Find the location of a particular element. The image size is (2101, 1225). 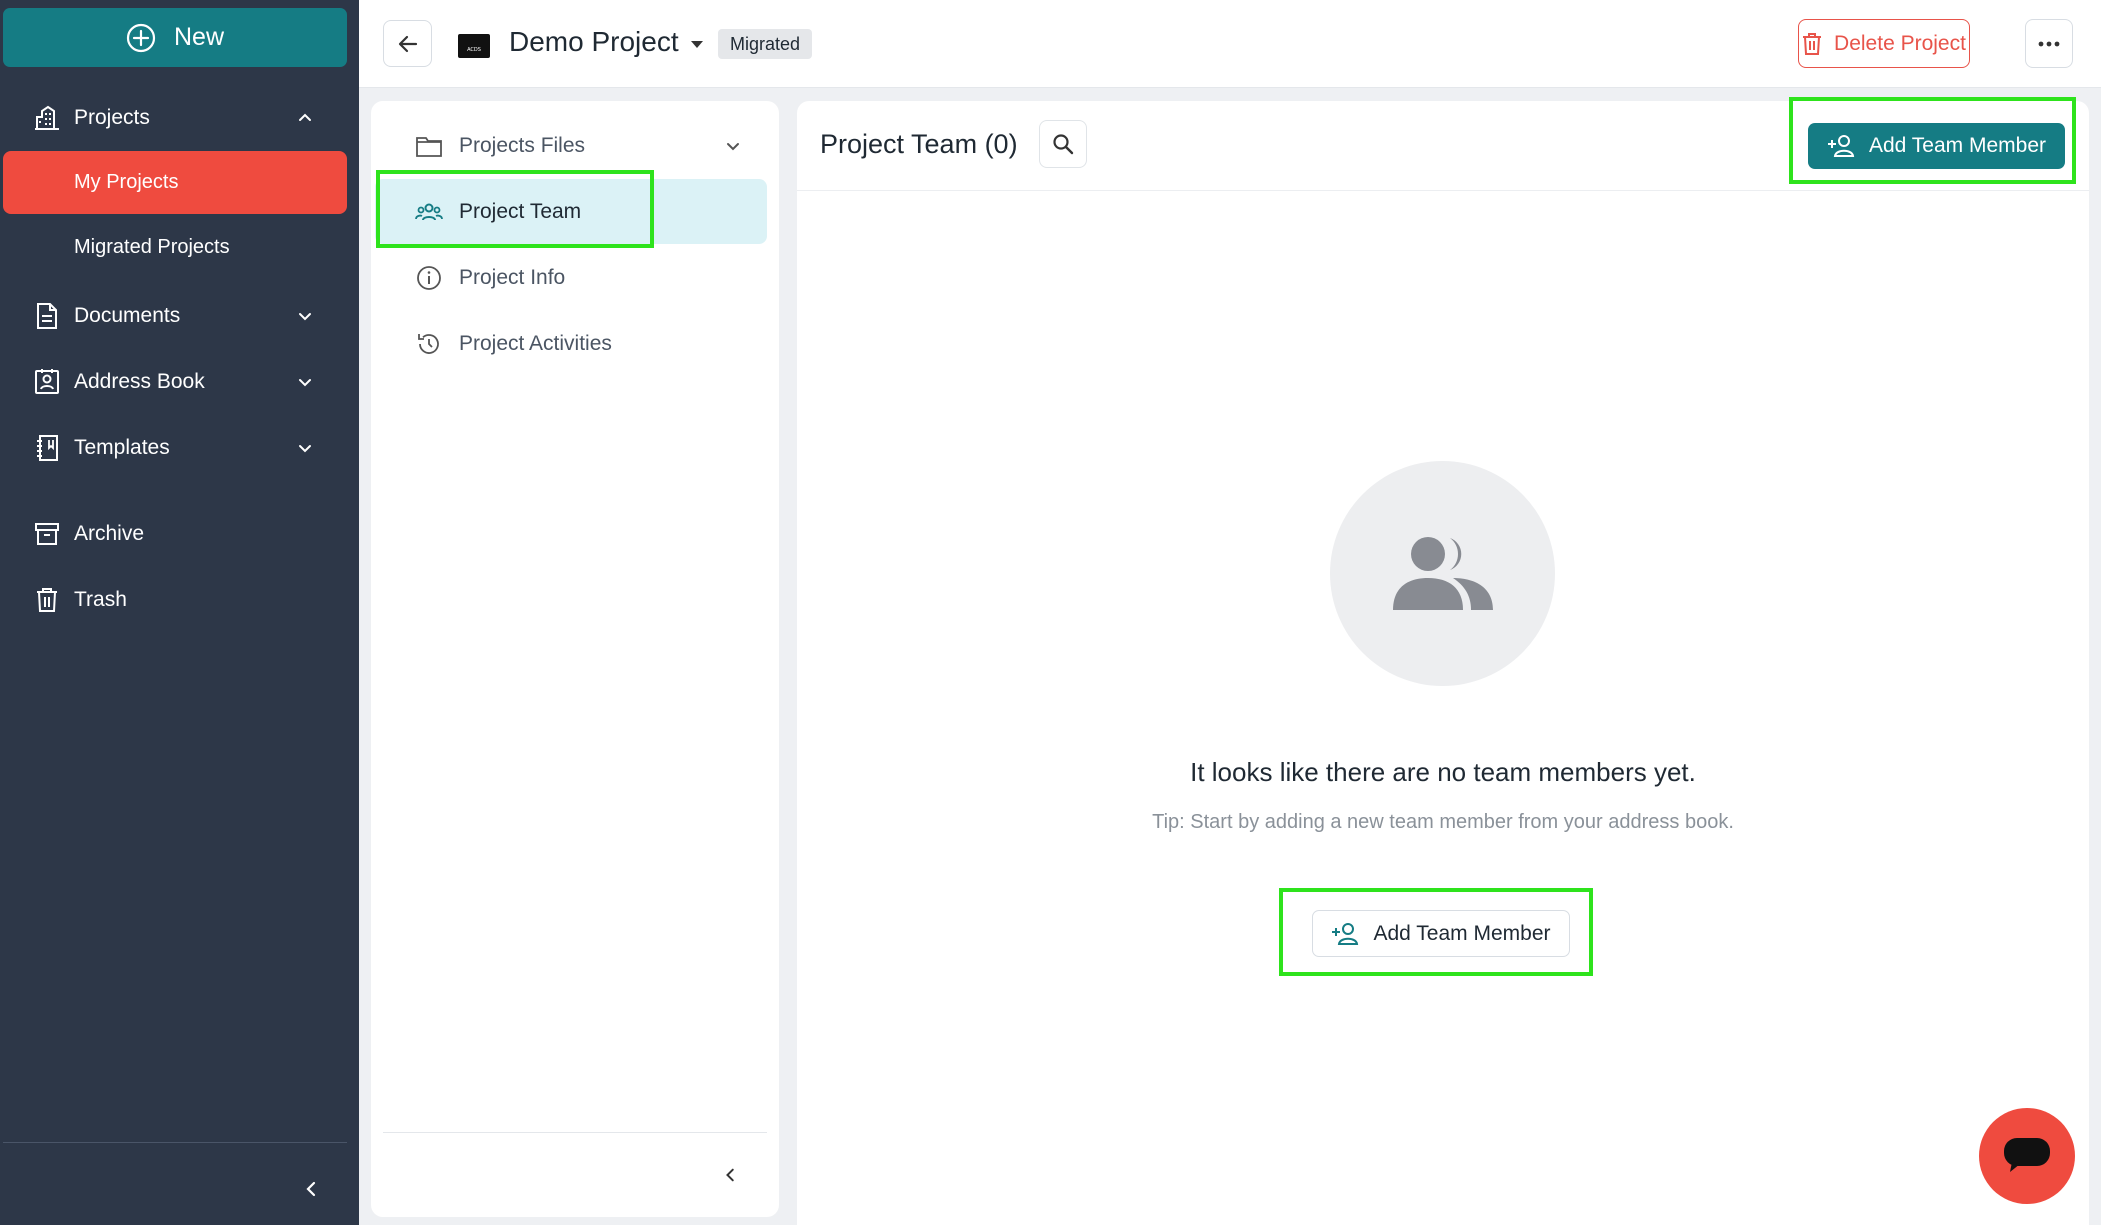

arrow-left-icon is located at coordinates (407, 43).